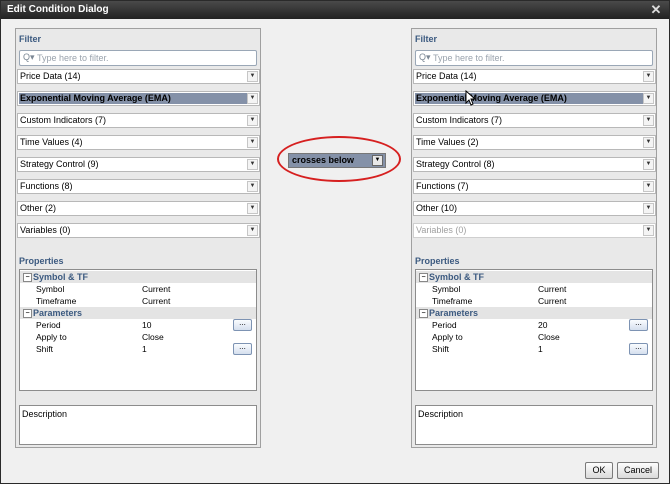 The image size is (670, 484). What do you see at coordinates (30, 39) in the screenshot?
I see `filter-title: Filter` at bounding box center [30, 39].